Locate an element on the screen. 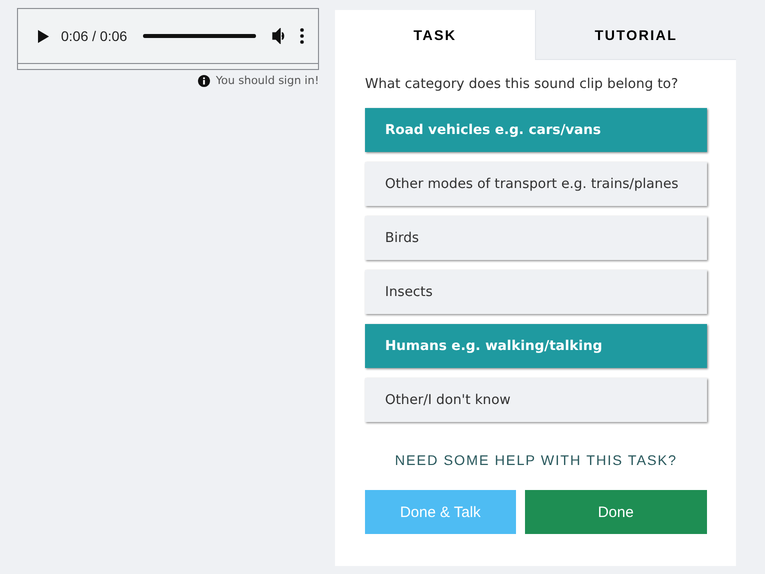 The image size is (765, 574). time-display: 0:06 / 0:06 is located at coordinates (94, 36).